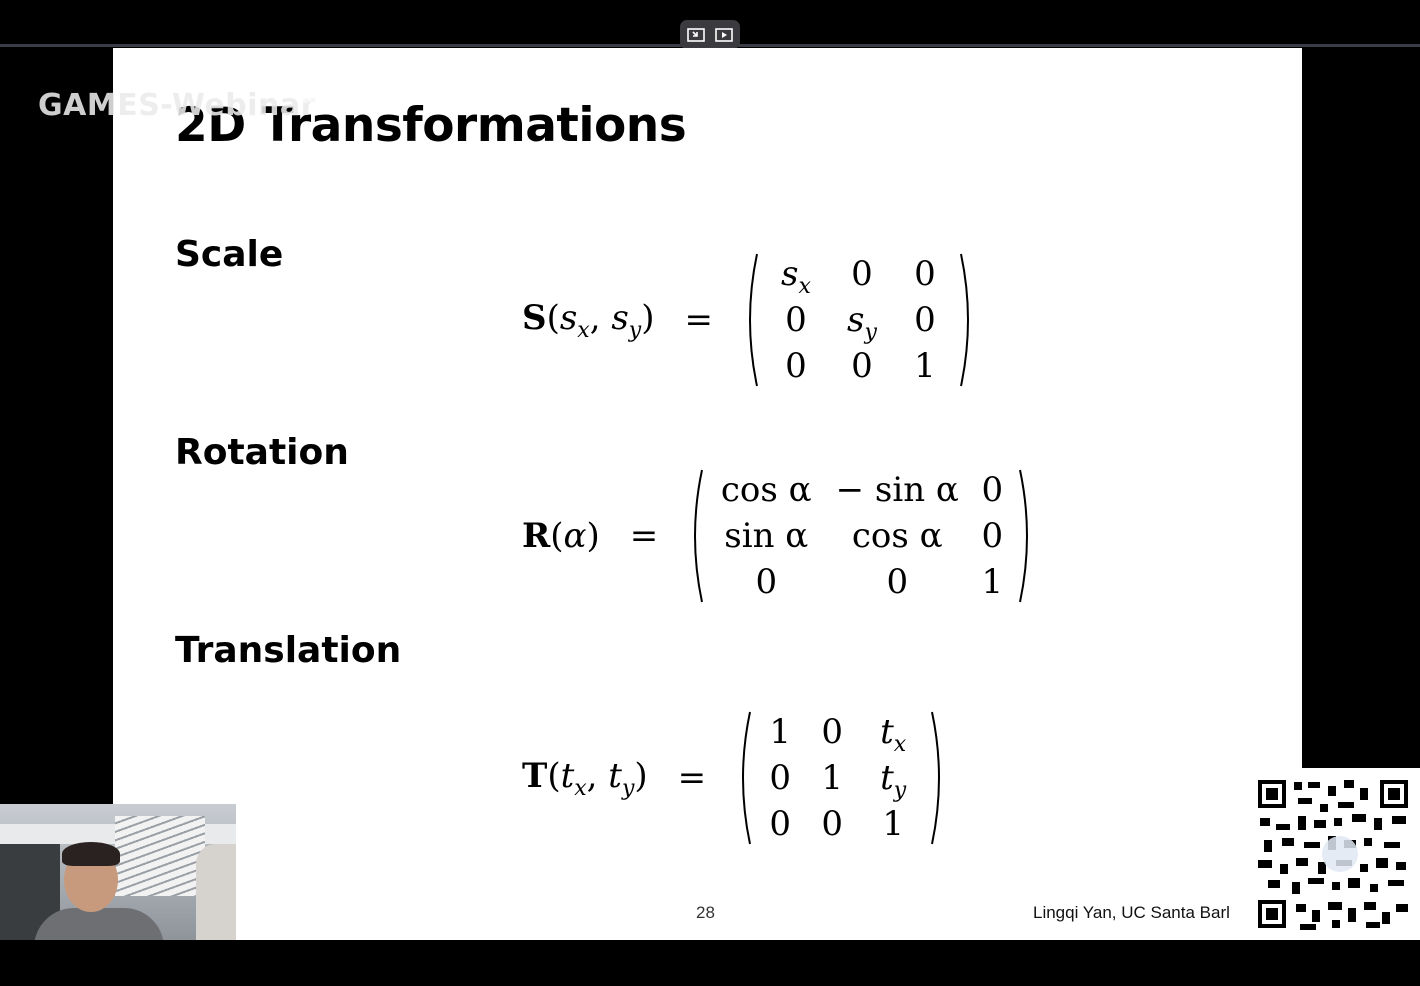 The height and width of the screenshot is (986, 1420). Describe the element at coordinates (861, 536) in the screenshot. I see `rotation-matrix: cos α − sin α0 sin α cos α0 001` at that location.